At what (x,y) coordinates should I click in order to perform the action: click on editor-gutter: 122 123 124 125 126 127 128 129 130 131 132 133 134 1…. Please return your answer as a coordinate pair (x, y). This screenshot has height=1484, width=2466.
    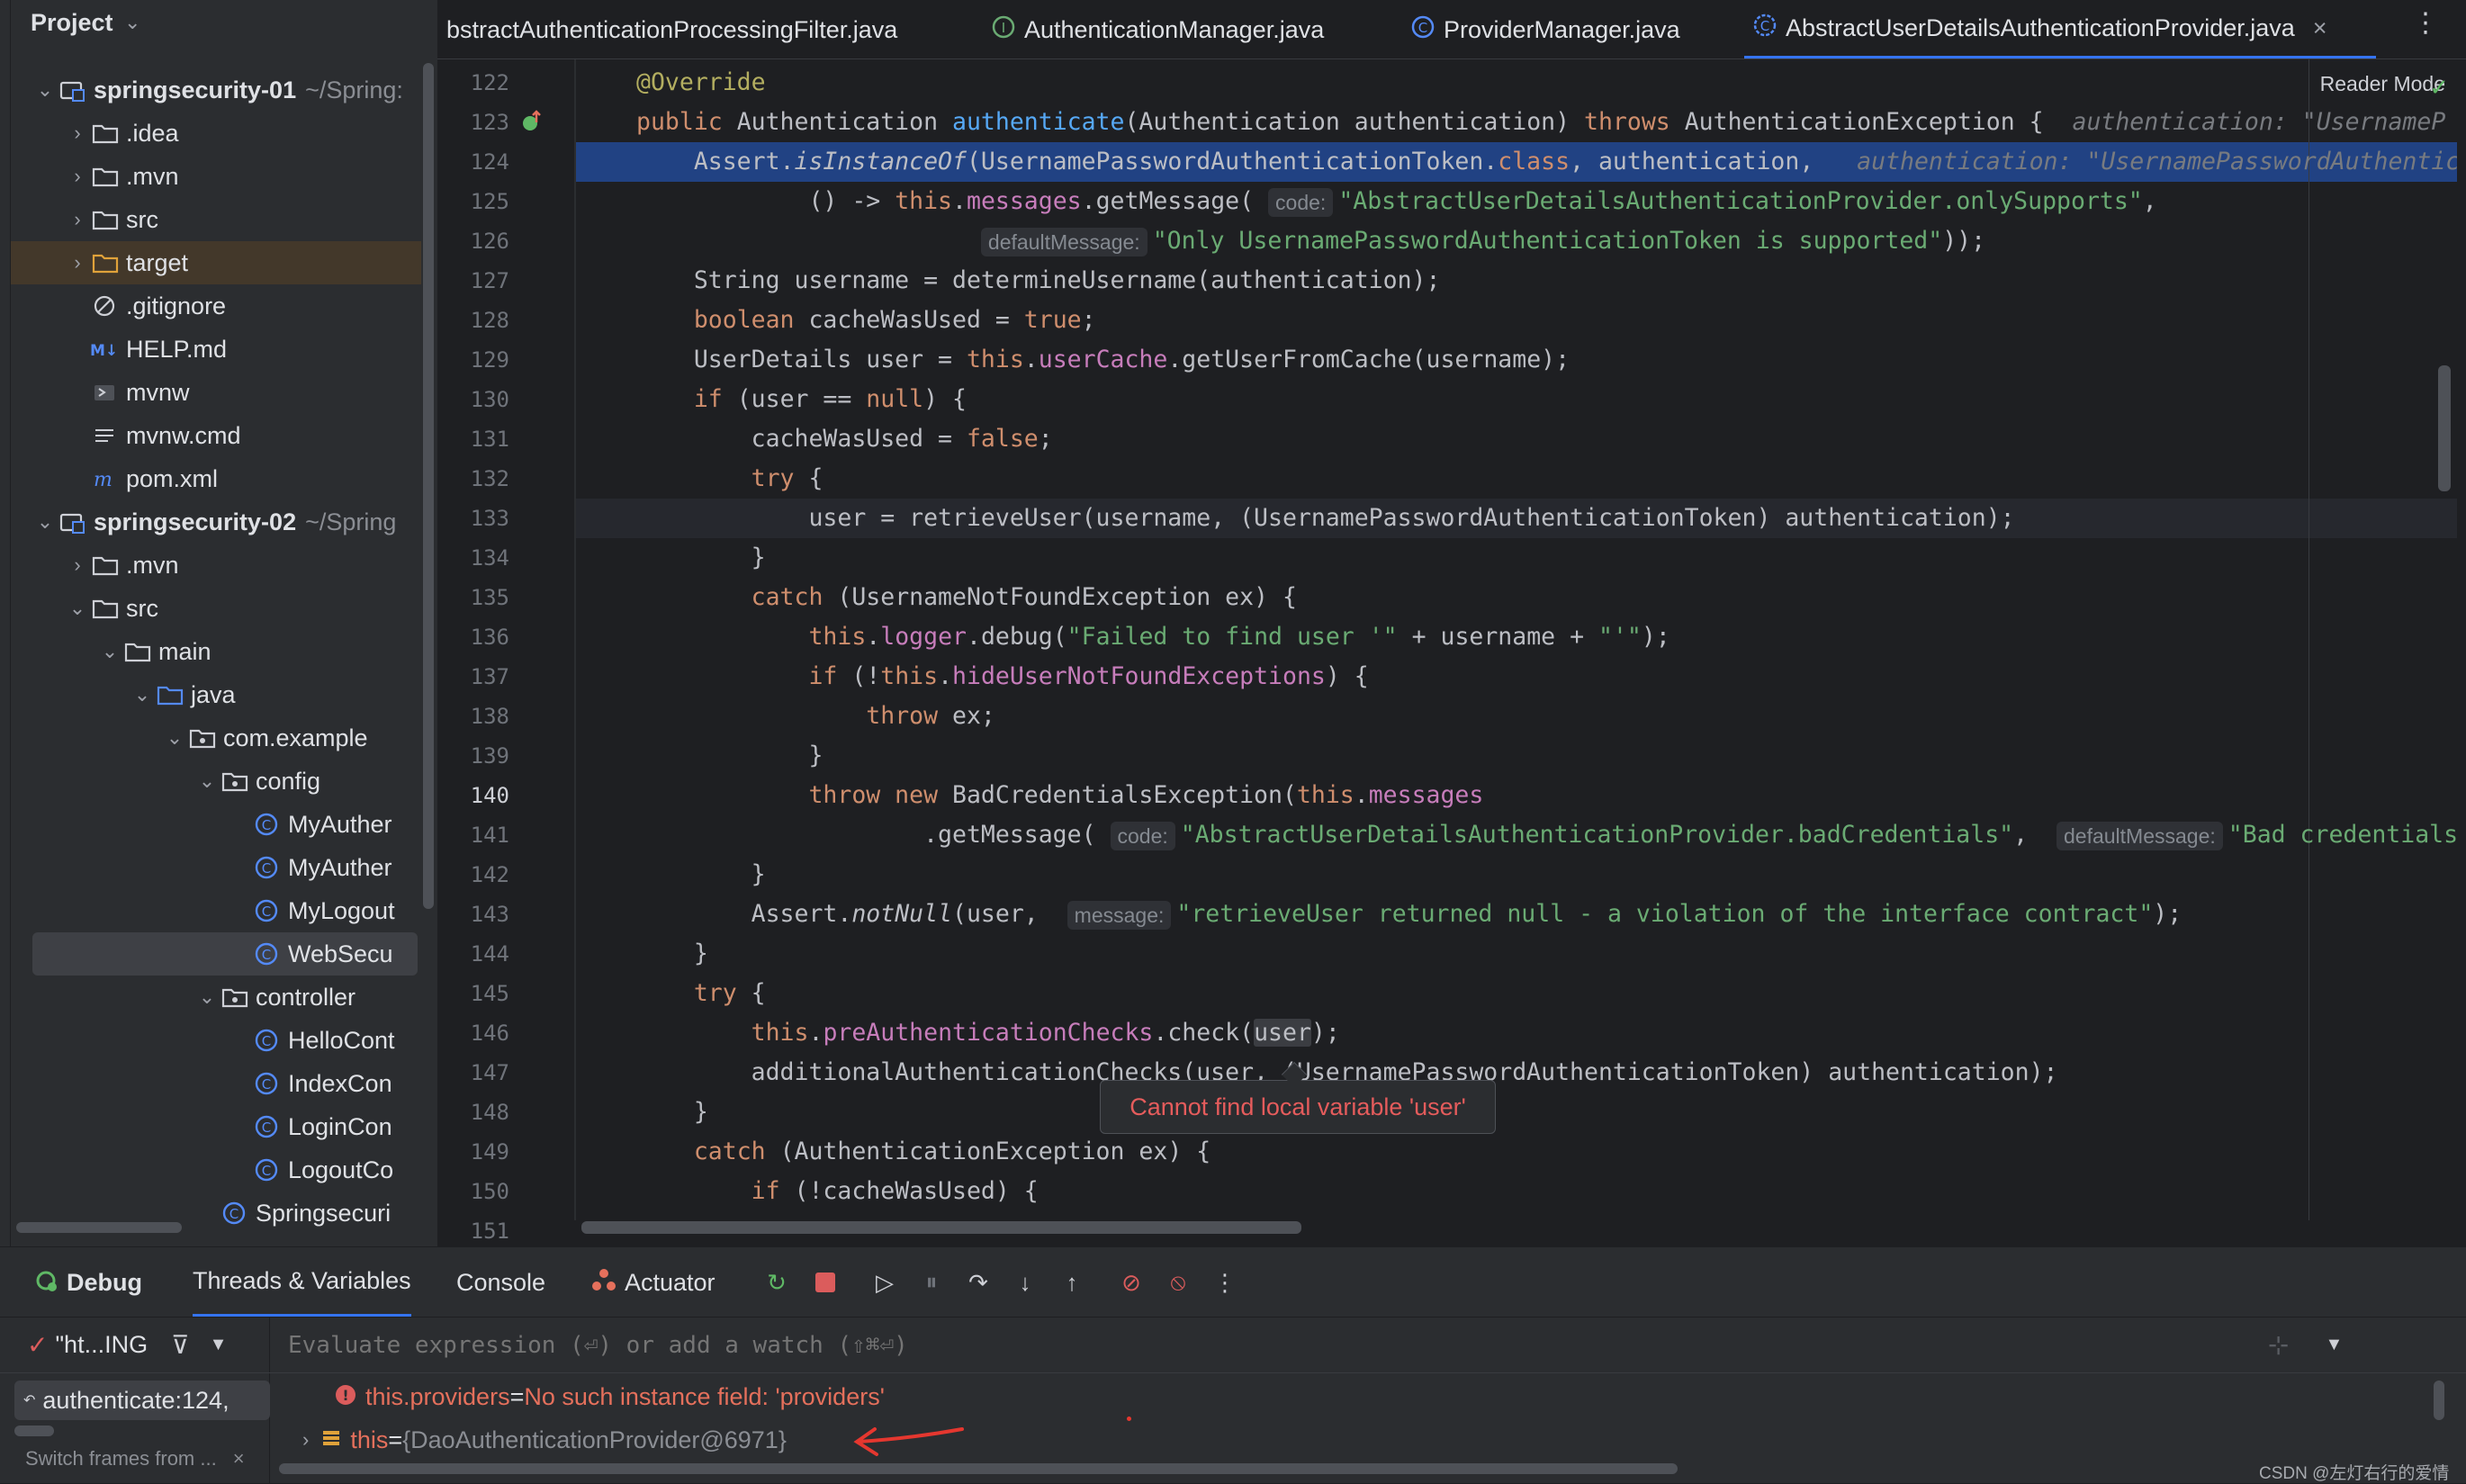
    Looking at the image, I should click on (506, 651).